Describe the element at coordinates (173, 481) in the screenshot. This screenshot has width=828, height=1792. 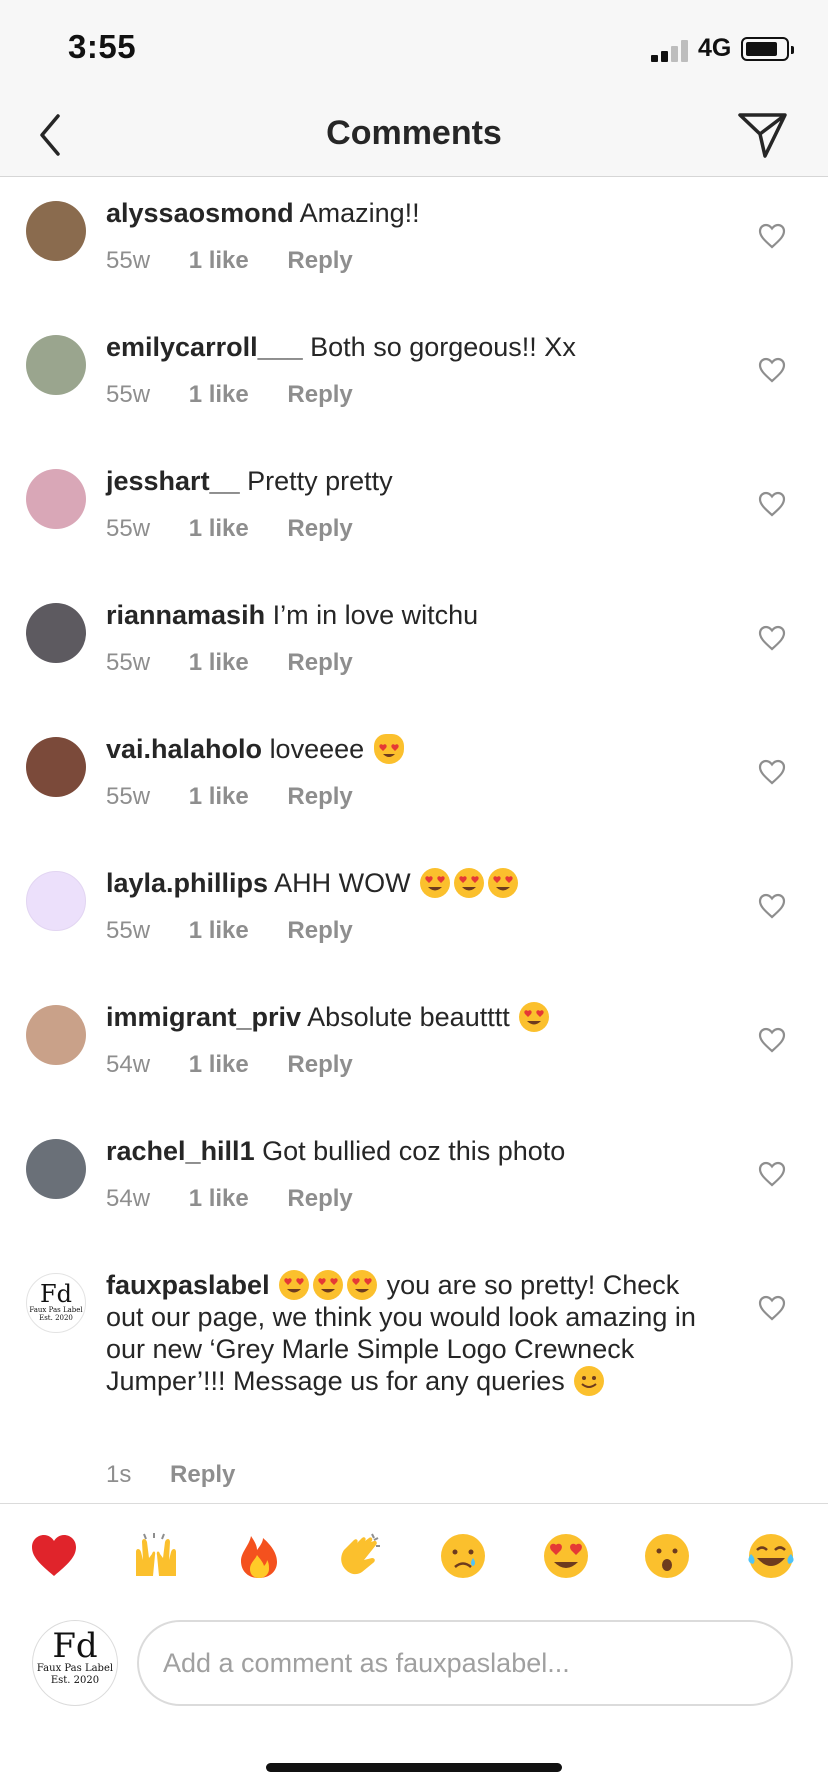
I see `username: jesshart__` at that location.